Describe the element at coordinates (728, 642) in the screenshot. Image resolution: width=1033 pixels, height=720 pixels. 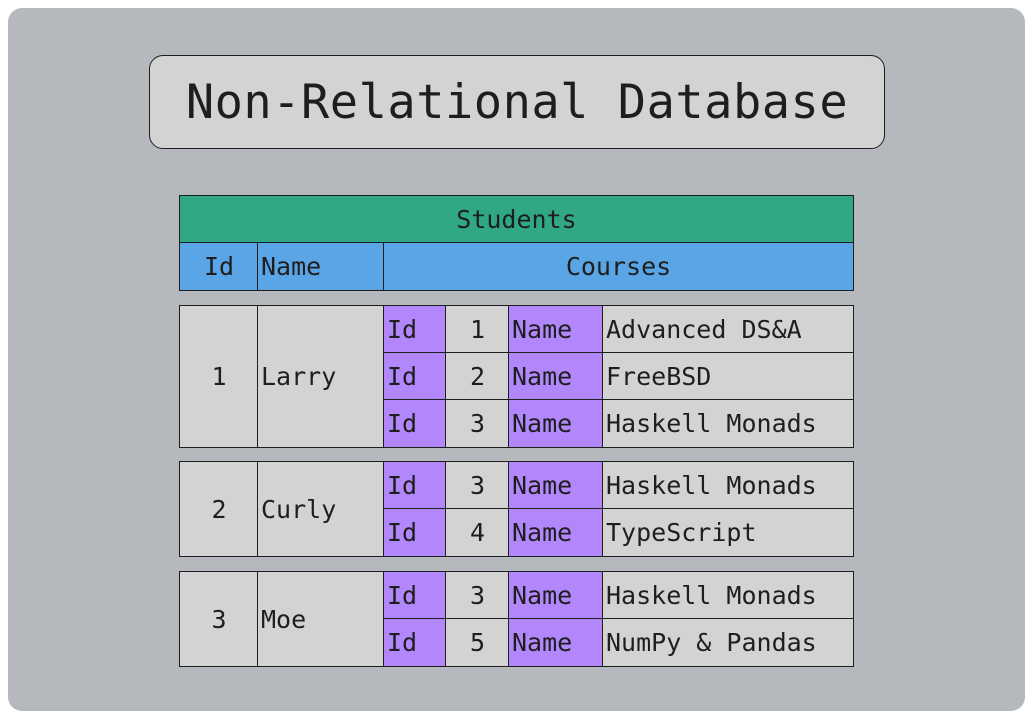
I see `course-name-value: NumPy & Pandas` at that location.